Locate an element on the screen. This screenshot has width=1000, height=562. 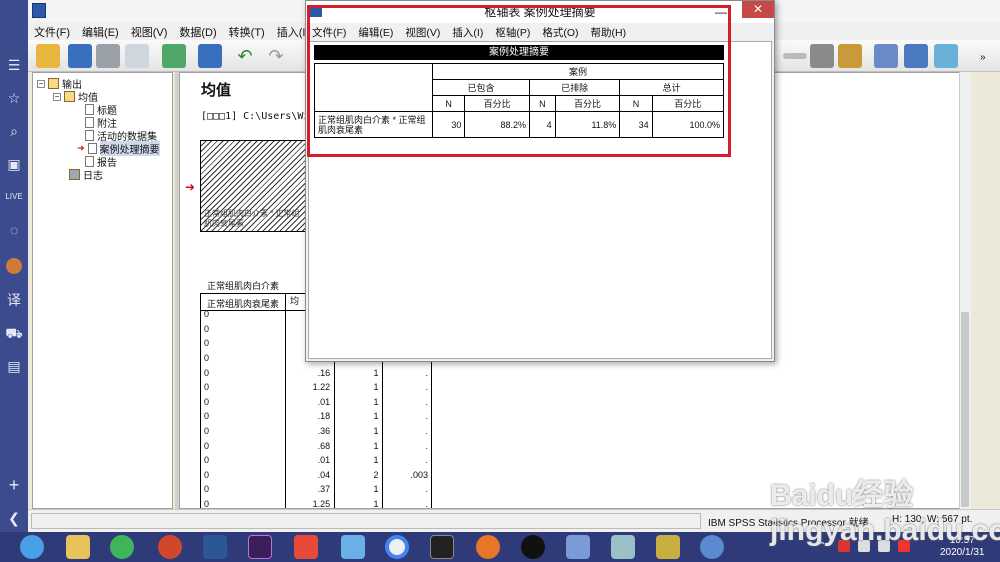
plus-icon: + is located at coordinates (14, 485).